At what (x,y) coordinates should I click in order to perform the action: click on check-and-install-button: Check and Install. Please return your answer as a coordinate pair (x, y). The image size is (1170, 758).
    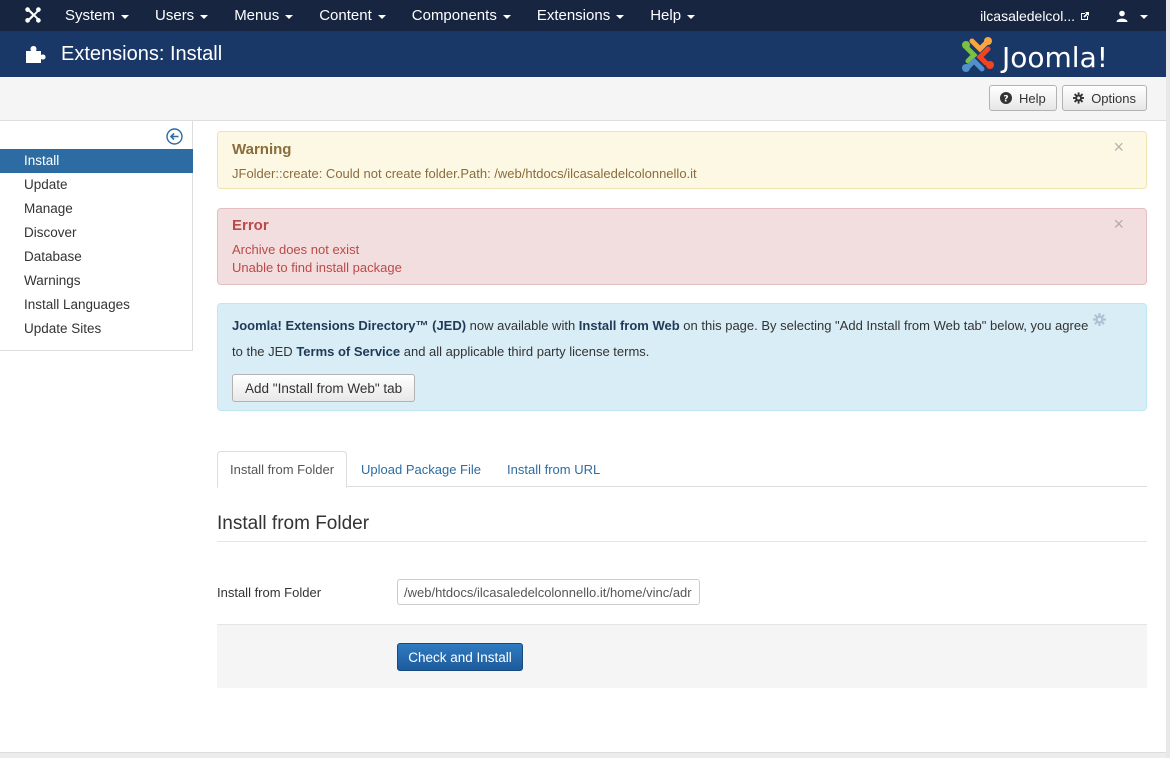
    Looking at the image, I should click on (460, 657).